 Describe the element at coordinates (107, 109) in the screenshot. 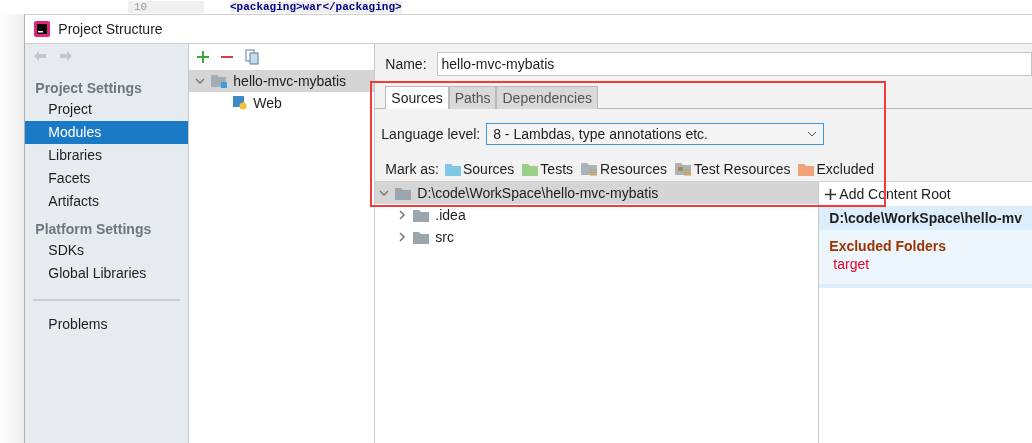

I see `sidebar-item: Project` at that location.